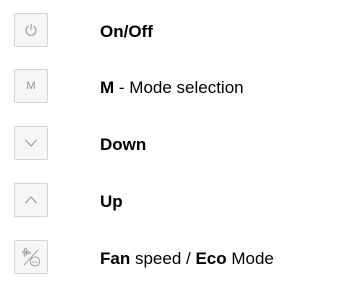  What do you see at coordinates (250, 258) in the screenshot?
I see `label-end: Mode` at bounding box center [250, 258].